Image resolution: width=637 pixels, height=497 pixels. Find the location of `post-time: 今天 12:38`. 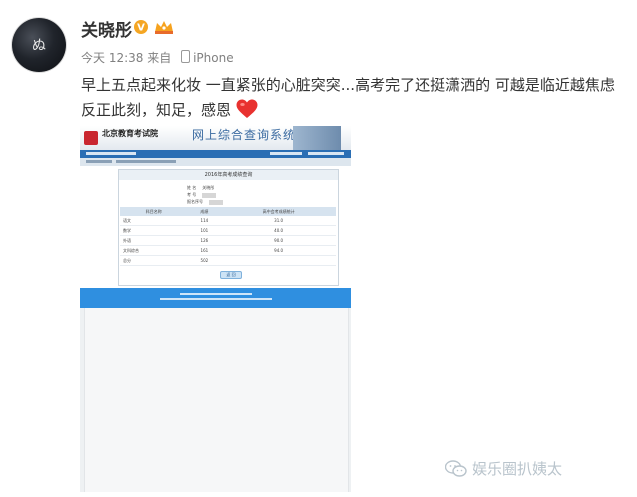

post-time: 今天 12:38 is located at coordinates (112, 58).